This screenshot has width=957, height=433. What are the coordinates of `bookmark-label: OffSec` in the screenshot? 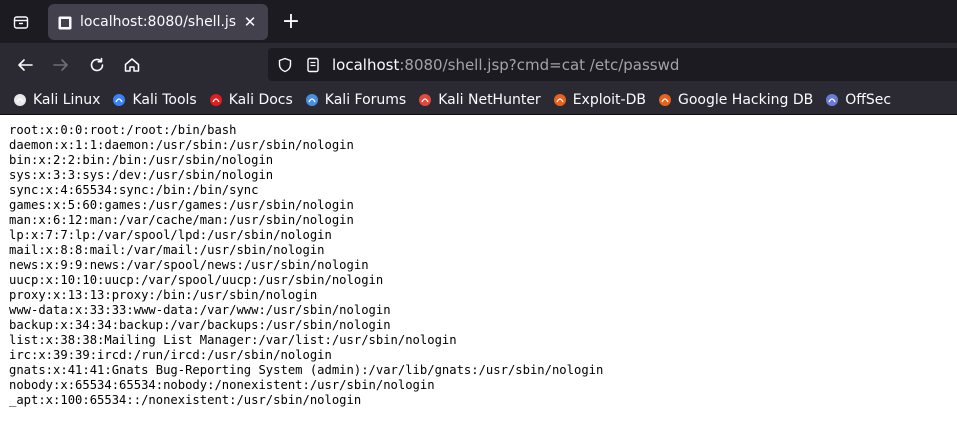 It's located at (868, 100).